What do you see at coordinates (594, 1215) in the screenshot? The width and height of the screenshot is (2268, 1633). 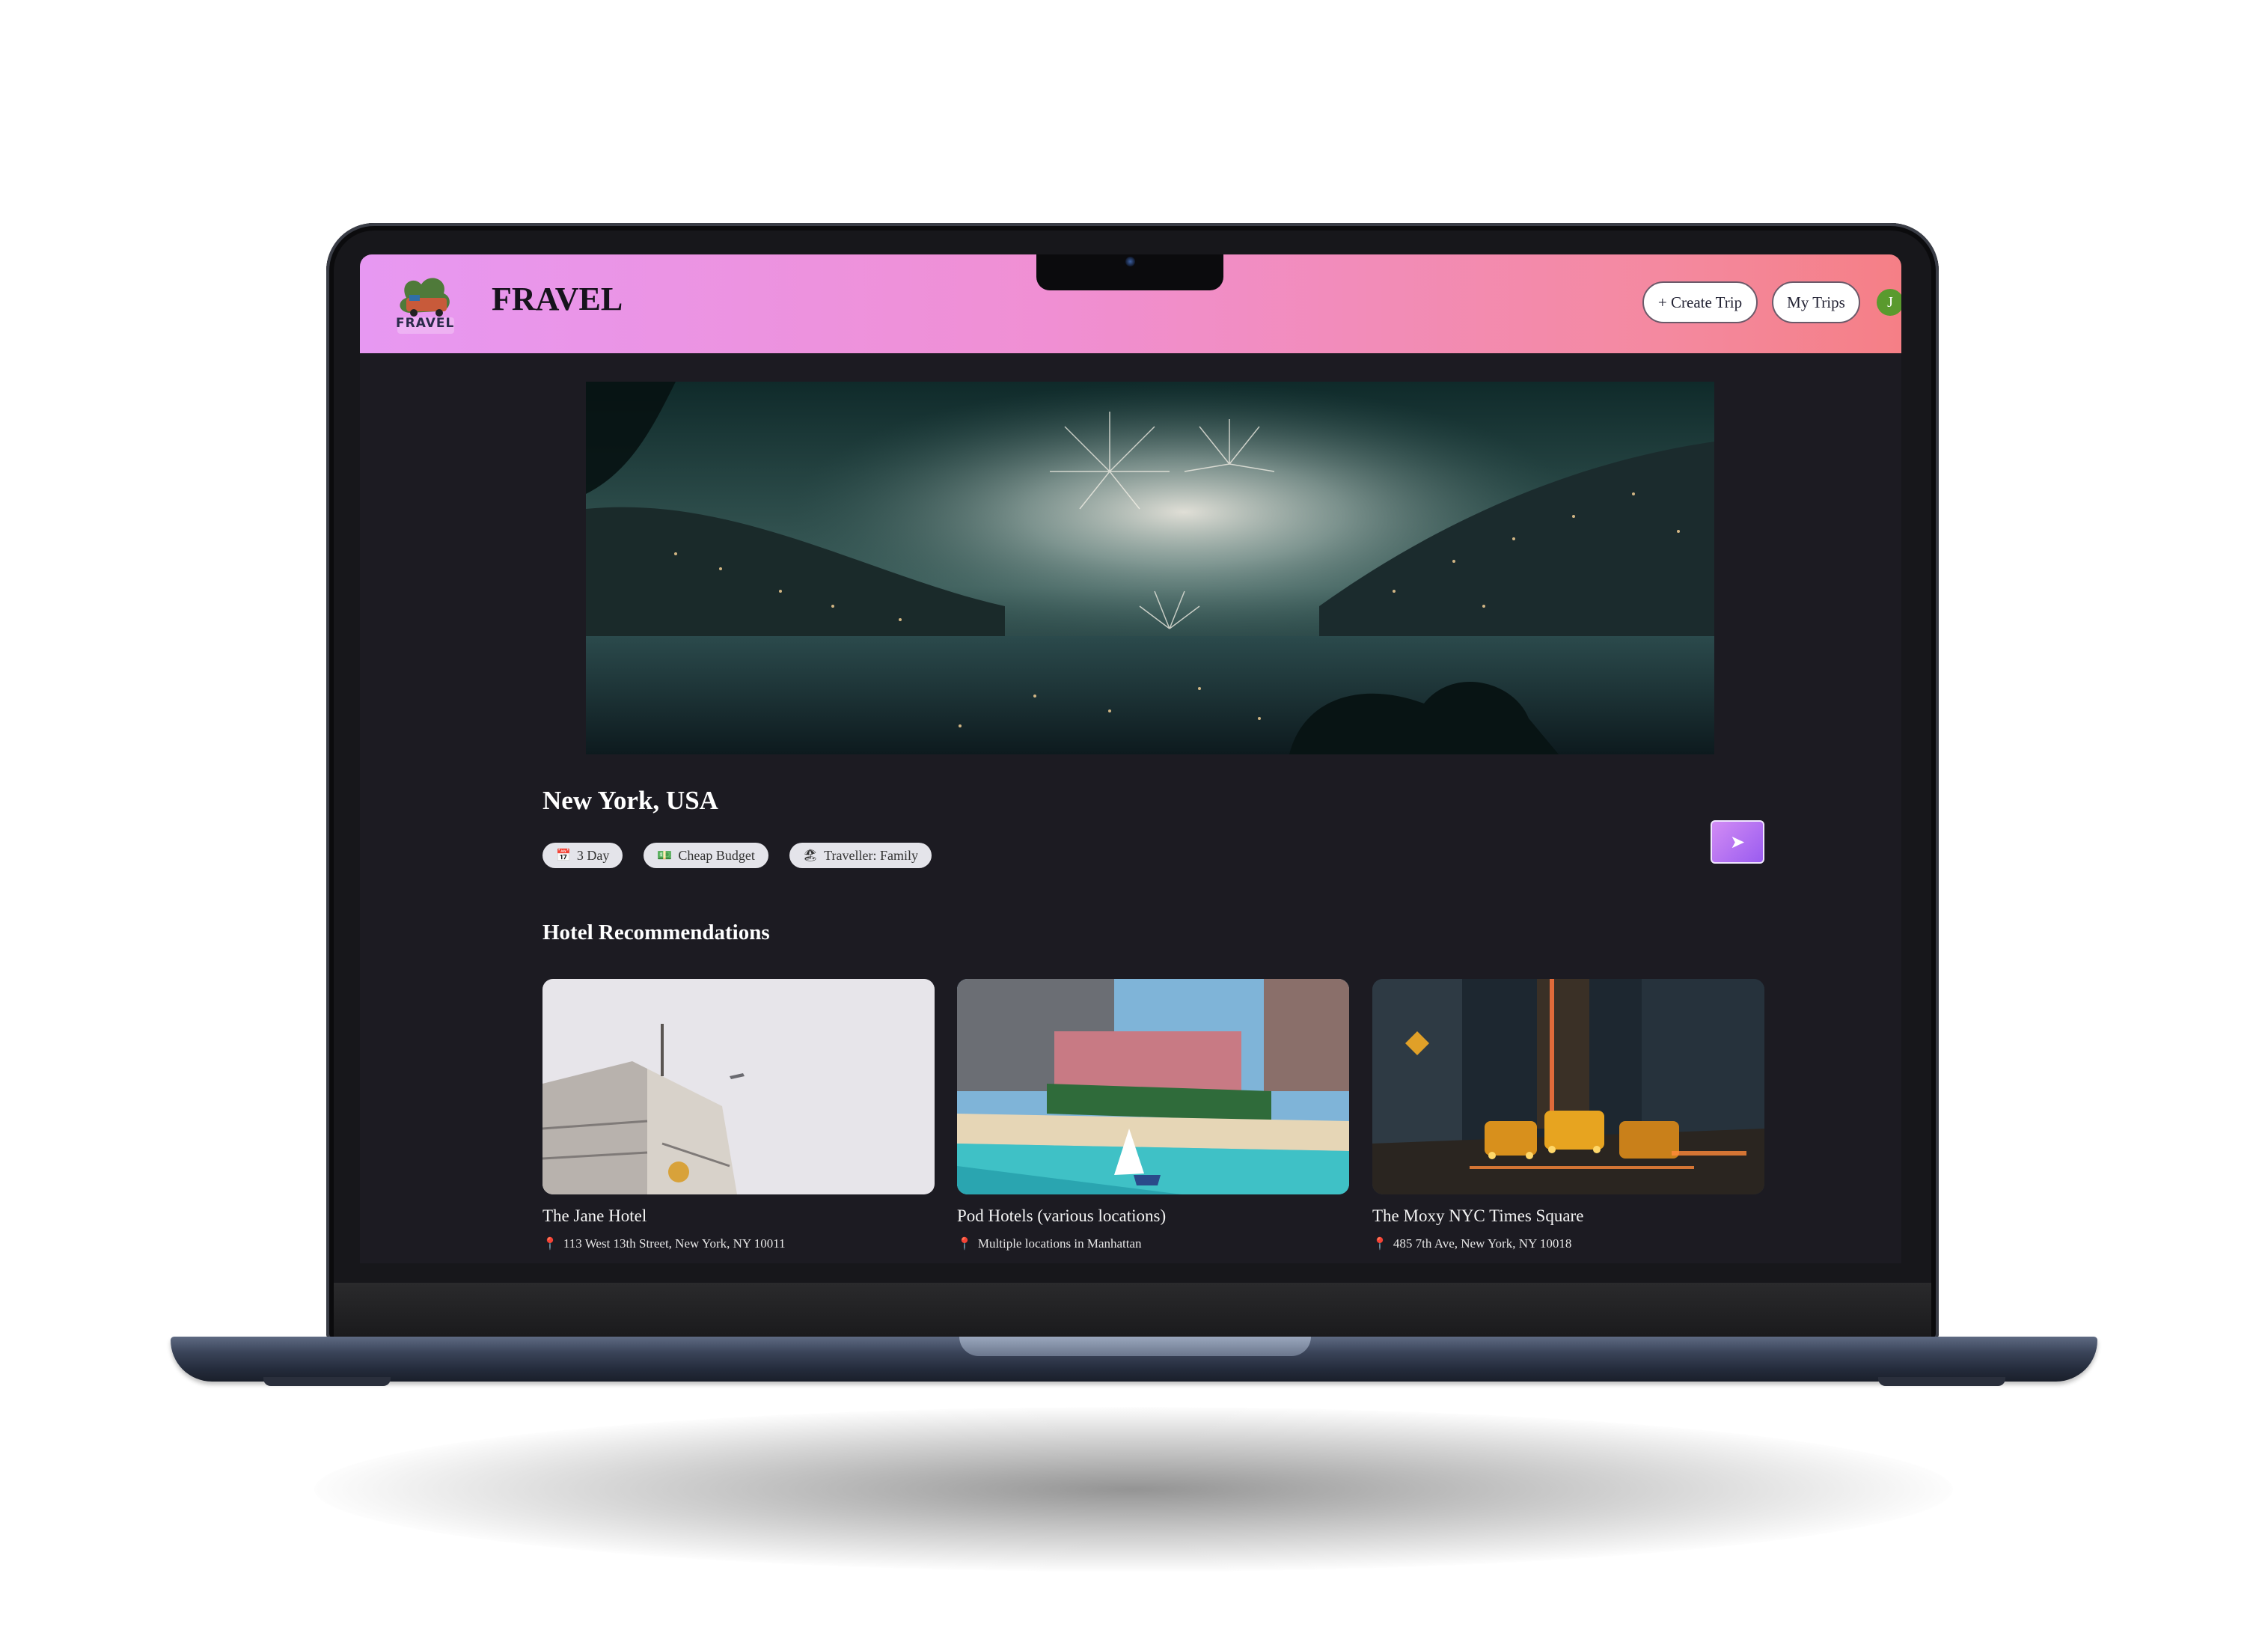 I see `hotel-name: The Jane Hotel` at bounding box center [594, 1215].